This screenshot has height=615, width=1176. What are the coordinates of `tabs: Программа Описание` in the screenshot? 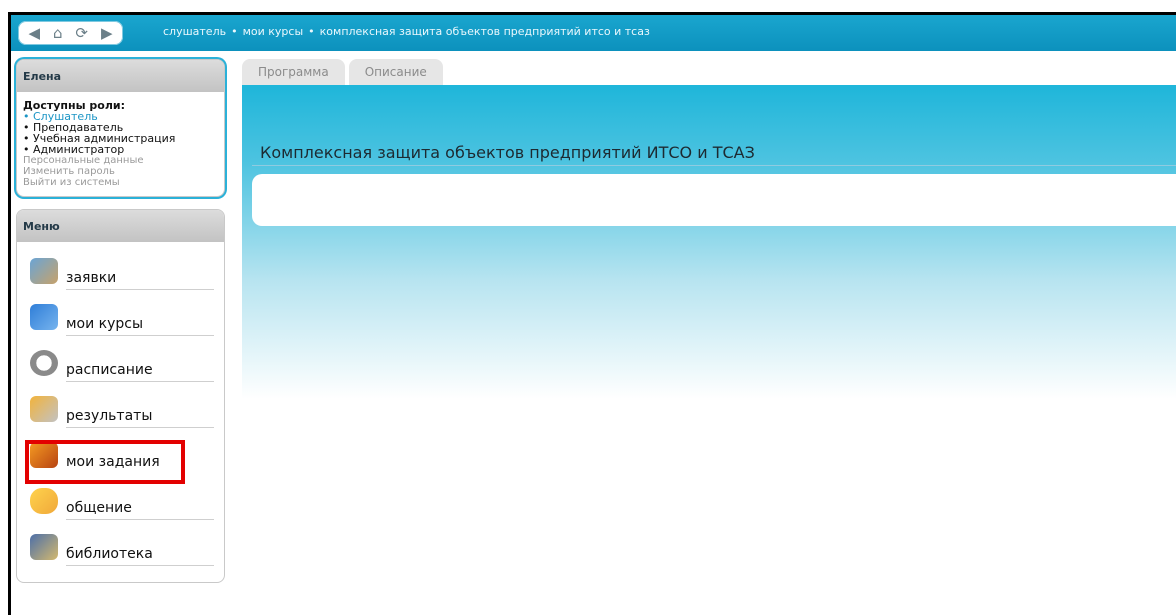 It's located at (344, 72).